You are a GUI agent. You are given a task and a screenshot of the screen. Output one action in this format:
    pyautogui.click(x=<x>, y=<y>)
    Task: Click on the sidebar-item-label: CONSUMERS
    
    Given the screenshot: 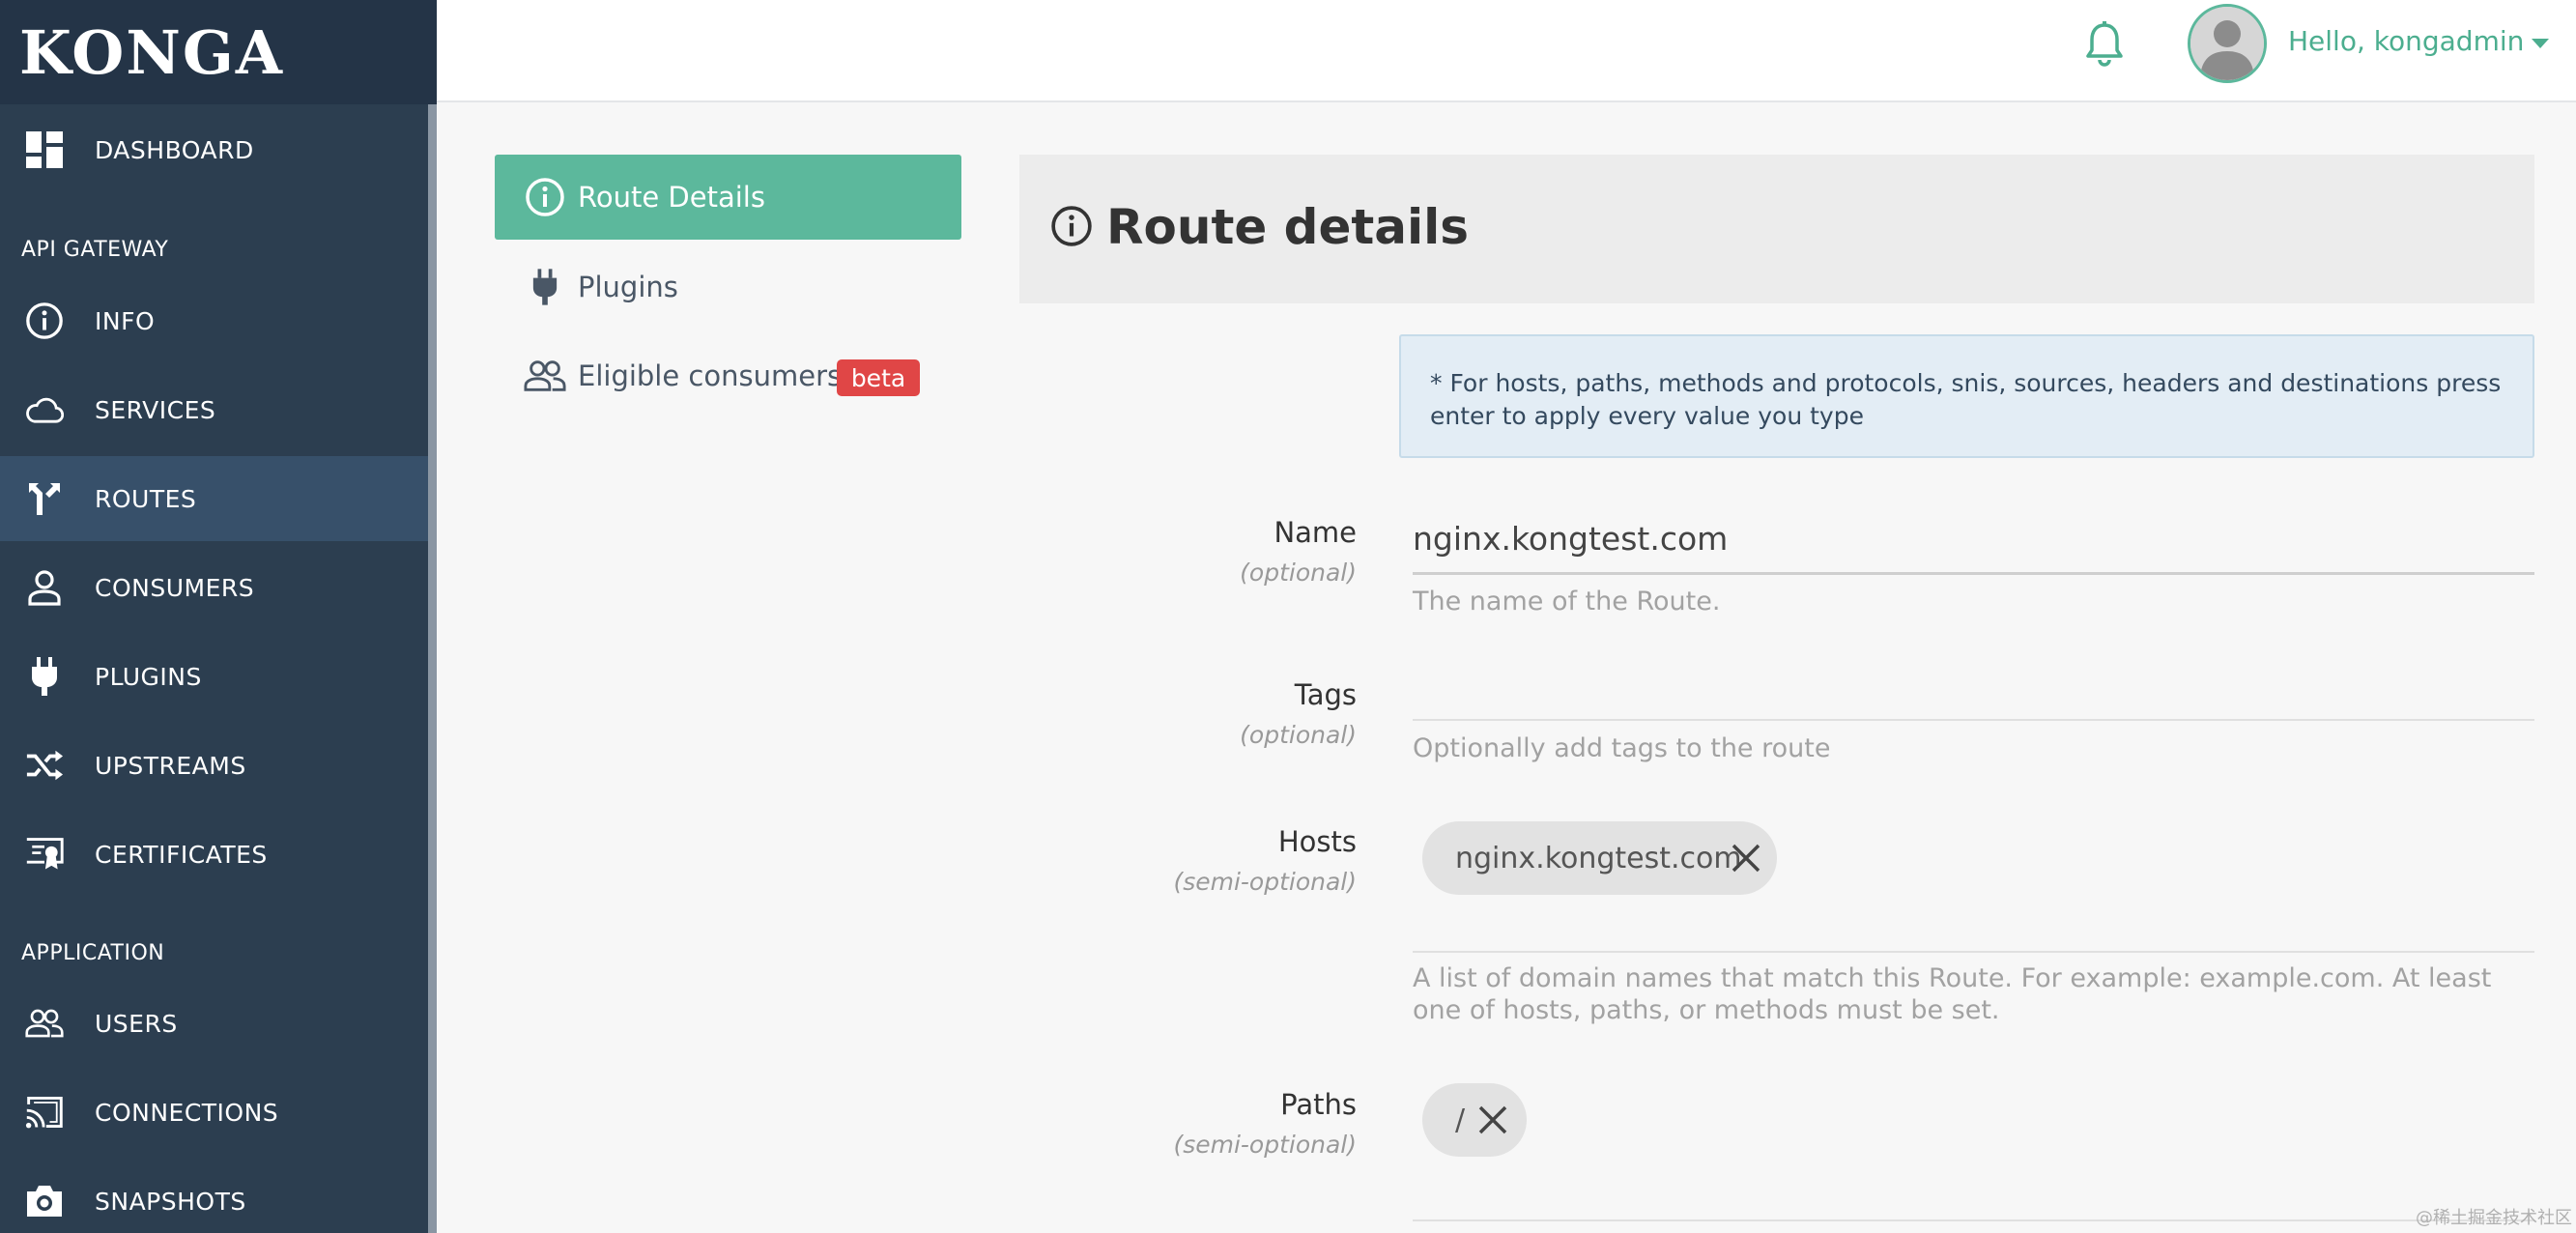 What is the action you would take?
    pyautogui.click(x=175, y=587)
    